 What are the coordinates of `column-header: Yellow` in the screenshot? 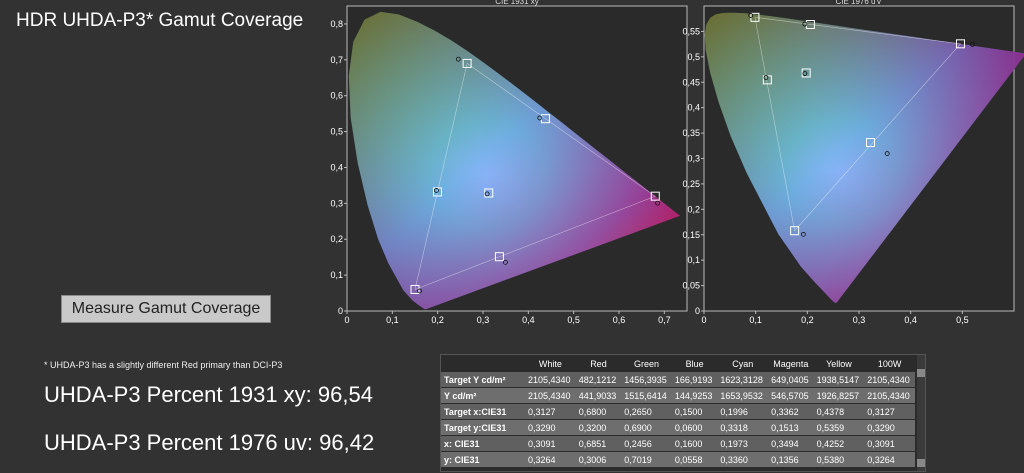 It's located at (839, 363).